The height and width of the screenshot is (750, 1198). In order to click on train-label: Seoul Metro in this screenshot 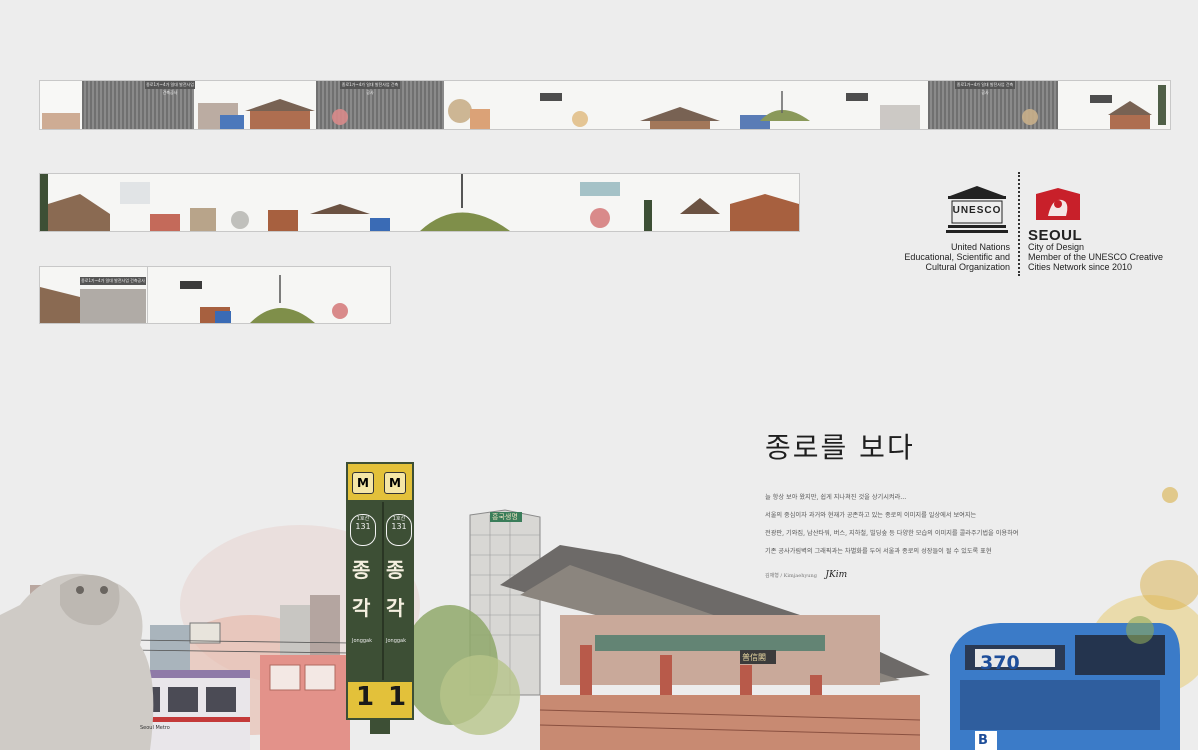, I will do `click(155, 728)`.